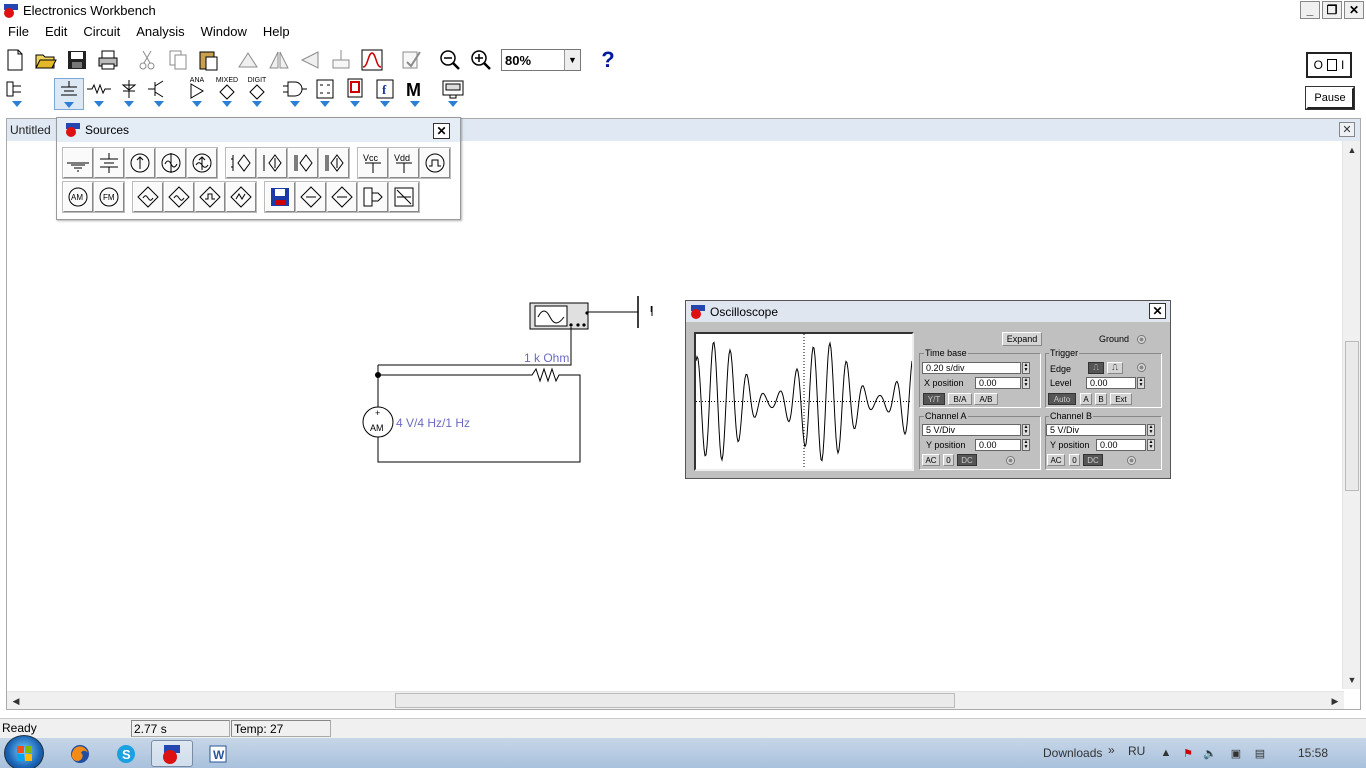 The height and width of the screenshot is (768, 1366). What do you see at coordinates (69, 94) in the screenshot?
I see `sources-bin-button` at bounding box center [69, 94].